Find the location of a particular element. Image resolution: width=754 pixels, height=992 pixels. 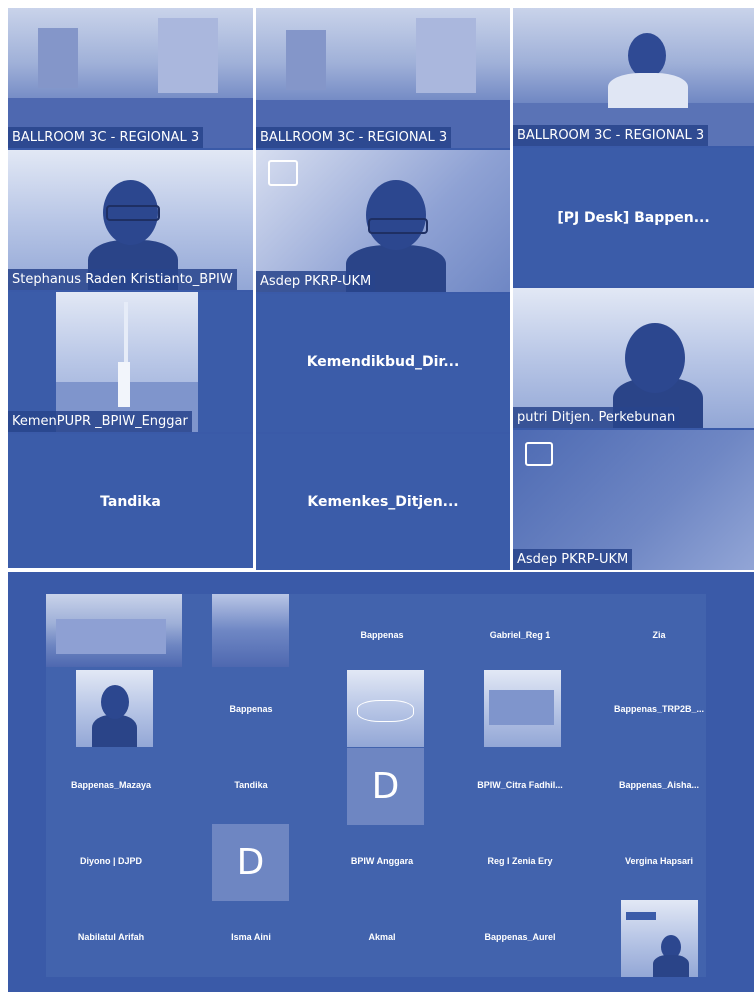

stephanus-label: Stephanus Raden Kristianto_BPIW is located at coordinates (122, 279).